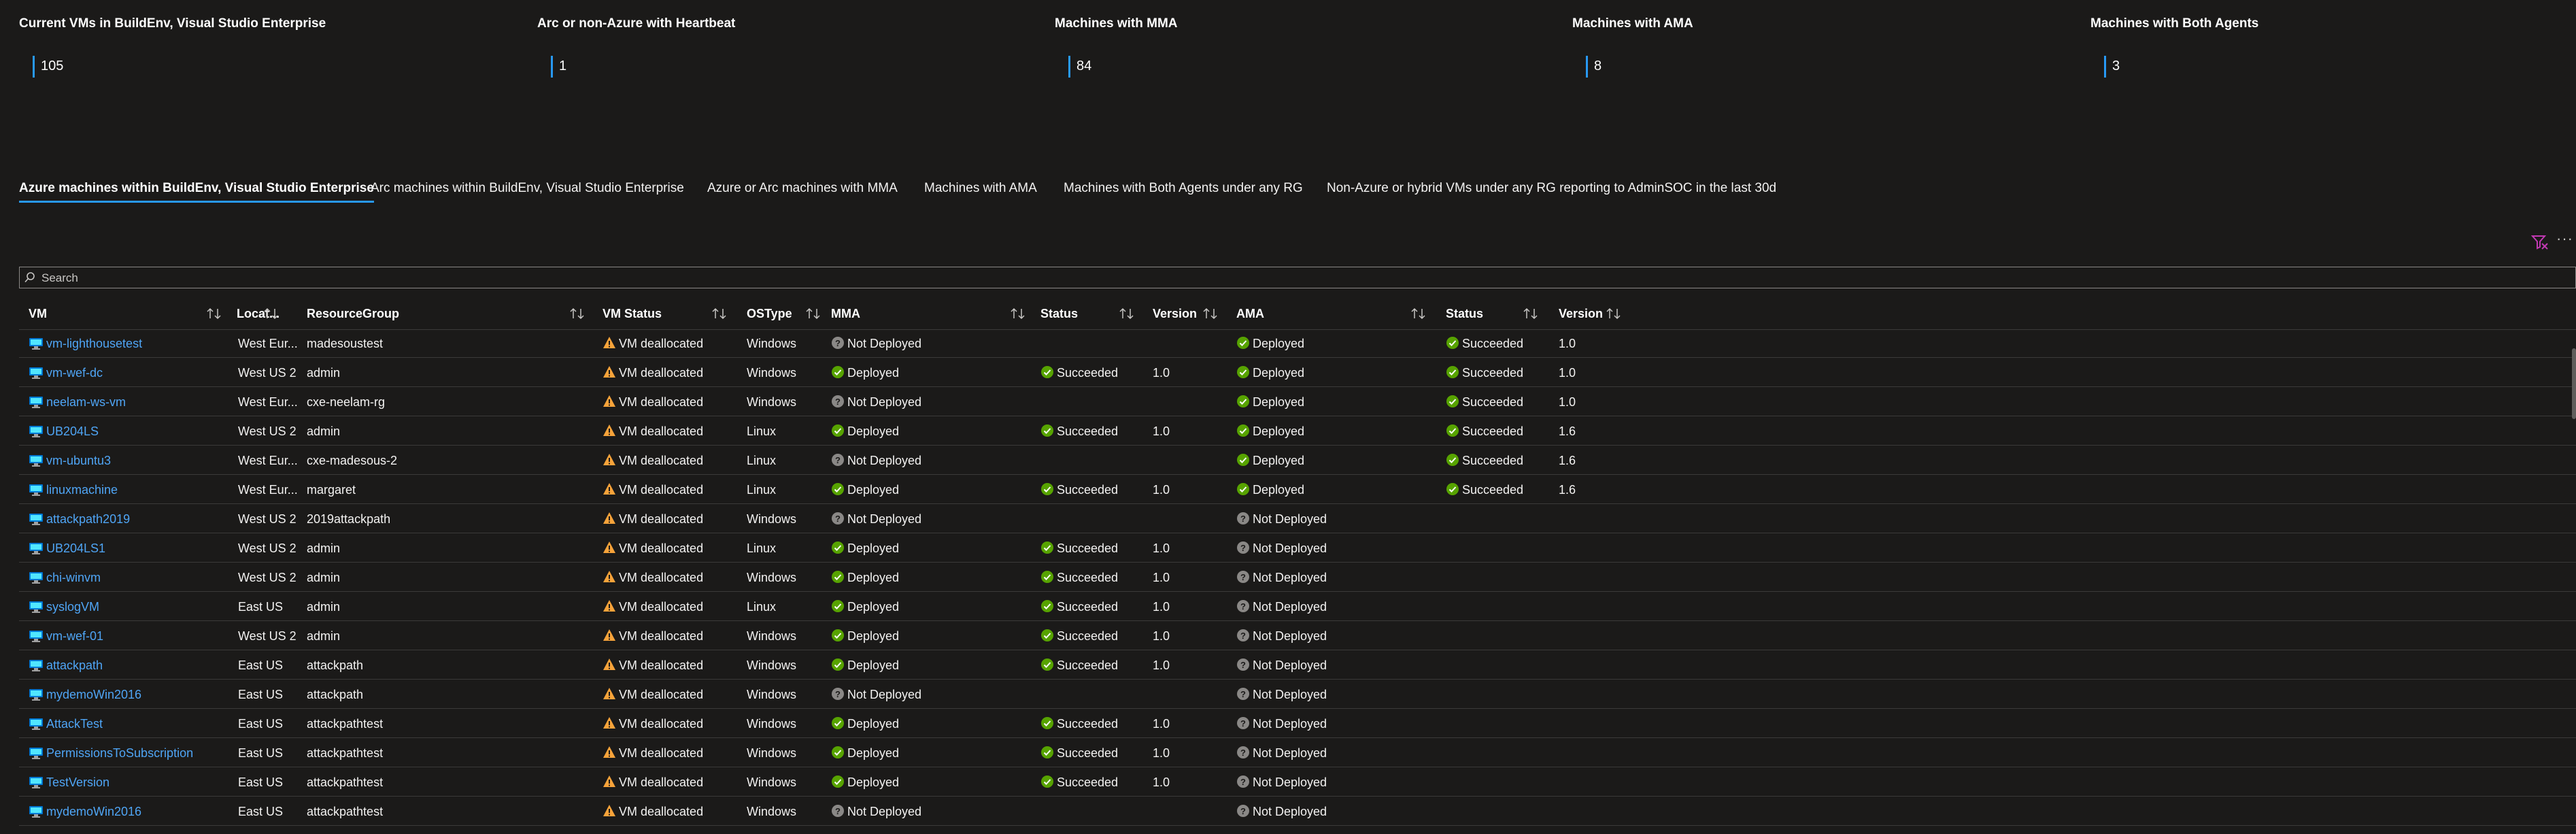 The width and height of the screenshot is (2576, 834). I want to click on tab-mma-machines: Azure or Arc machines with MMA, so click(802, 192).